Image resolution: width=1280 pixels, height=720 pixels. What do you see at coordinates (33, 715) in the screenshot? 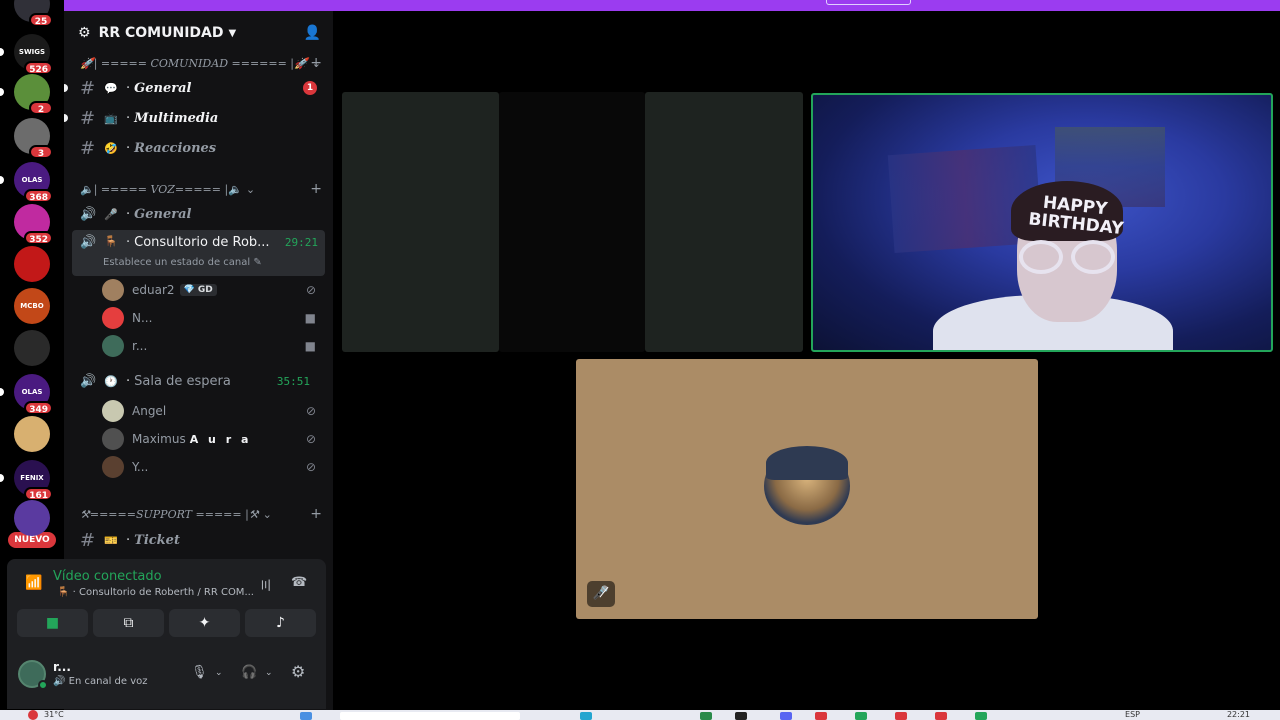
I see `weather-icon` at bounding box center [33, 715].